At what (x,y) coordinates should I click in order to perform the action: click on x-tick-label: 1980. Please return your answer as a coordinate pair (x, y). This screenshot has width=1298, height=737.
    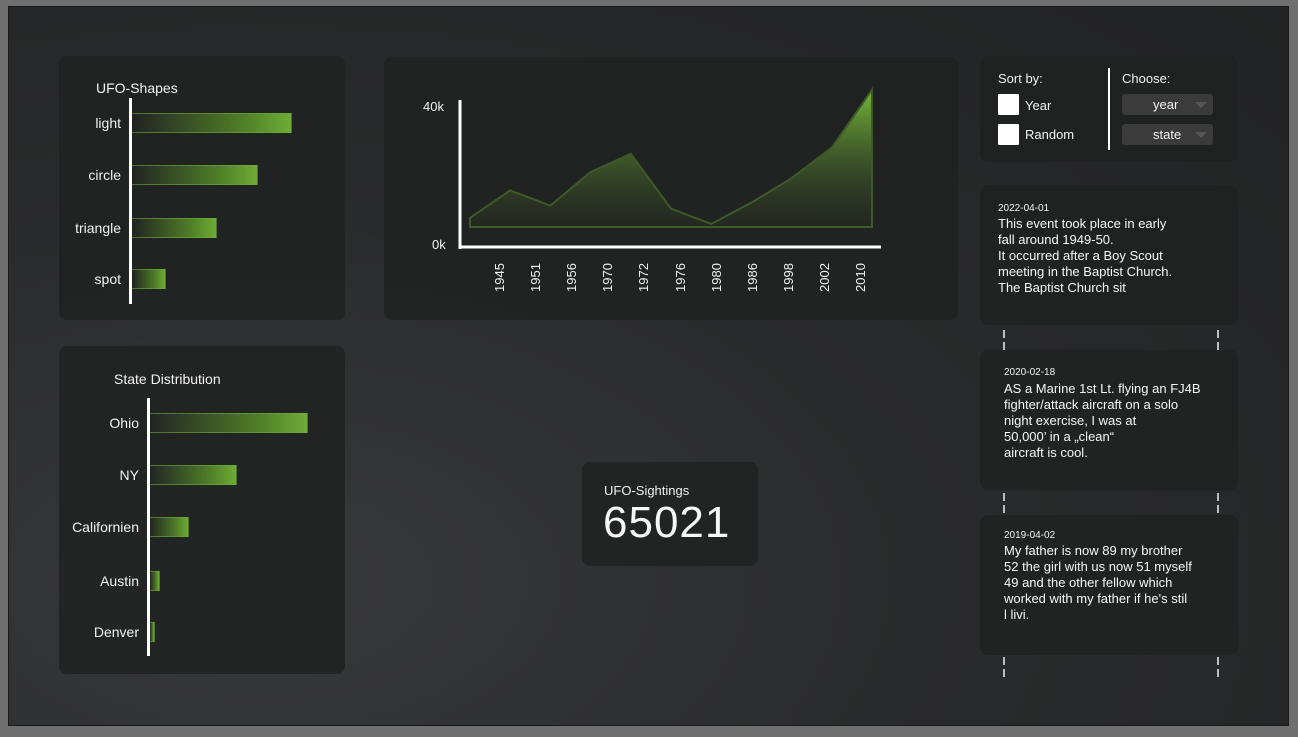
    Looking at the image, I should click on (716, 277).